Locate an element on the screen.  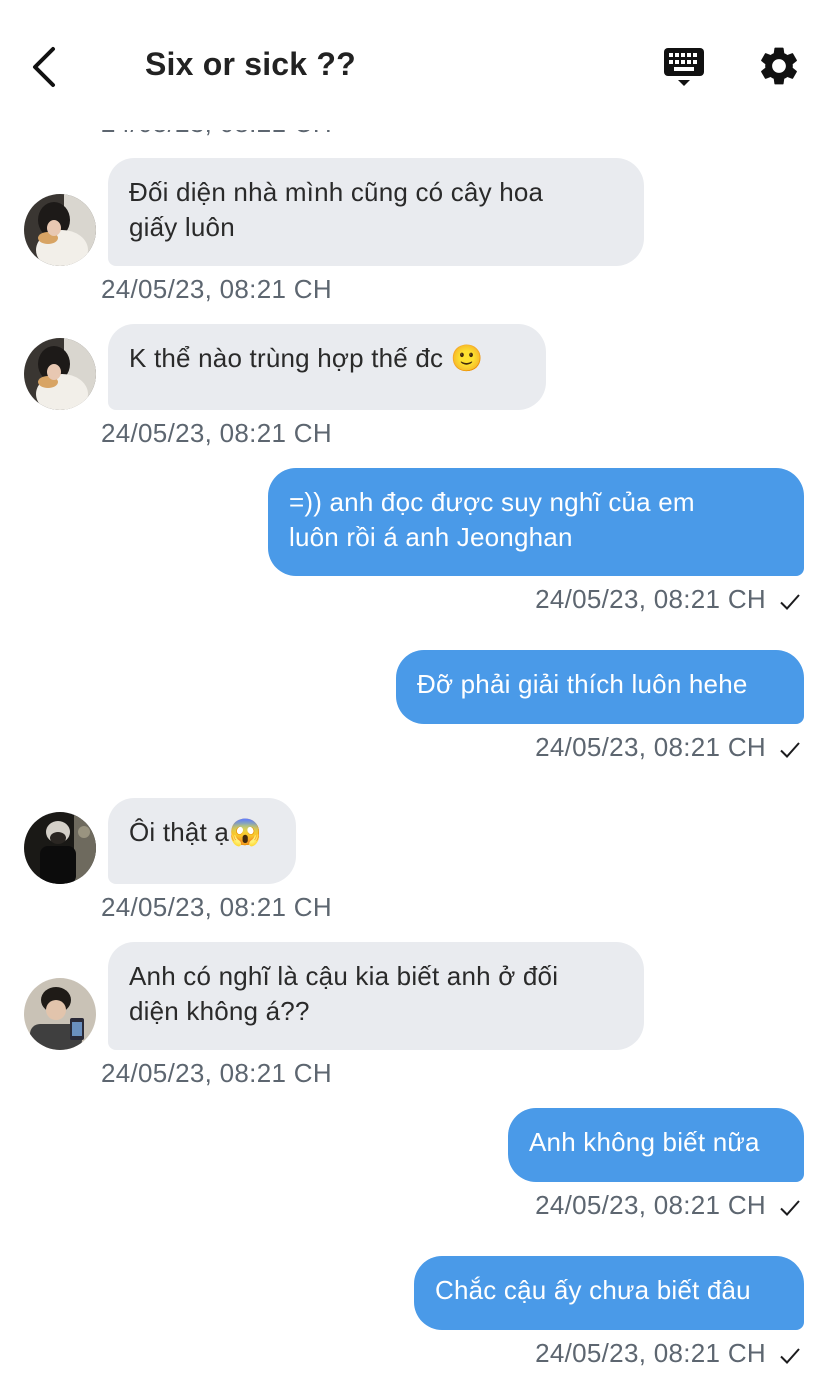
message-text-line: luôn rồi á anh Jeonghan is located at coordinates (431, 537).